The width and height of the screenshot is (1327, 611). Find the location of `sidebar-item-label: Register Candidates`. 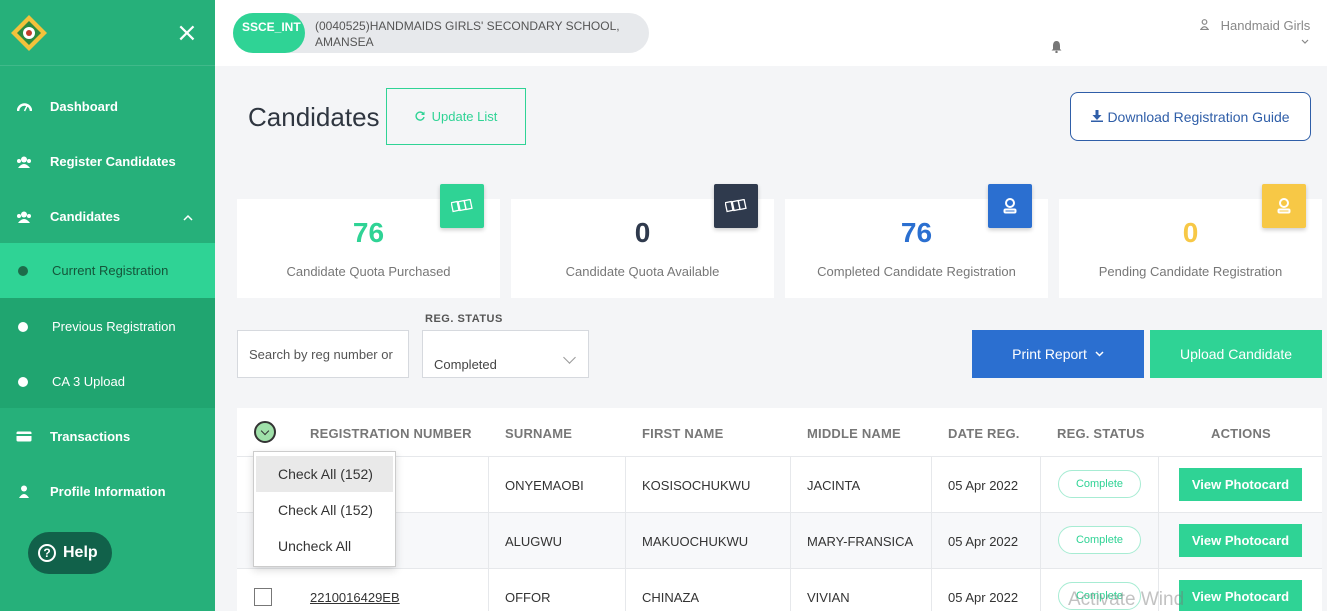

sidebar-item-label: Register Candidates is located at coordinates (113, 161).